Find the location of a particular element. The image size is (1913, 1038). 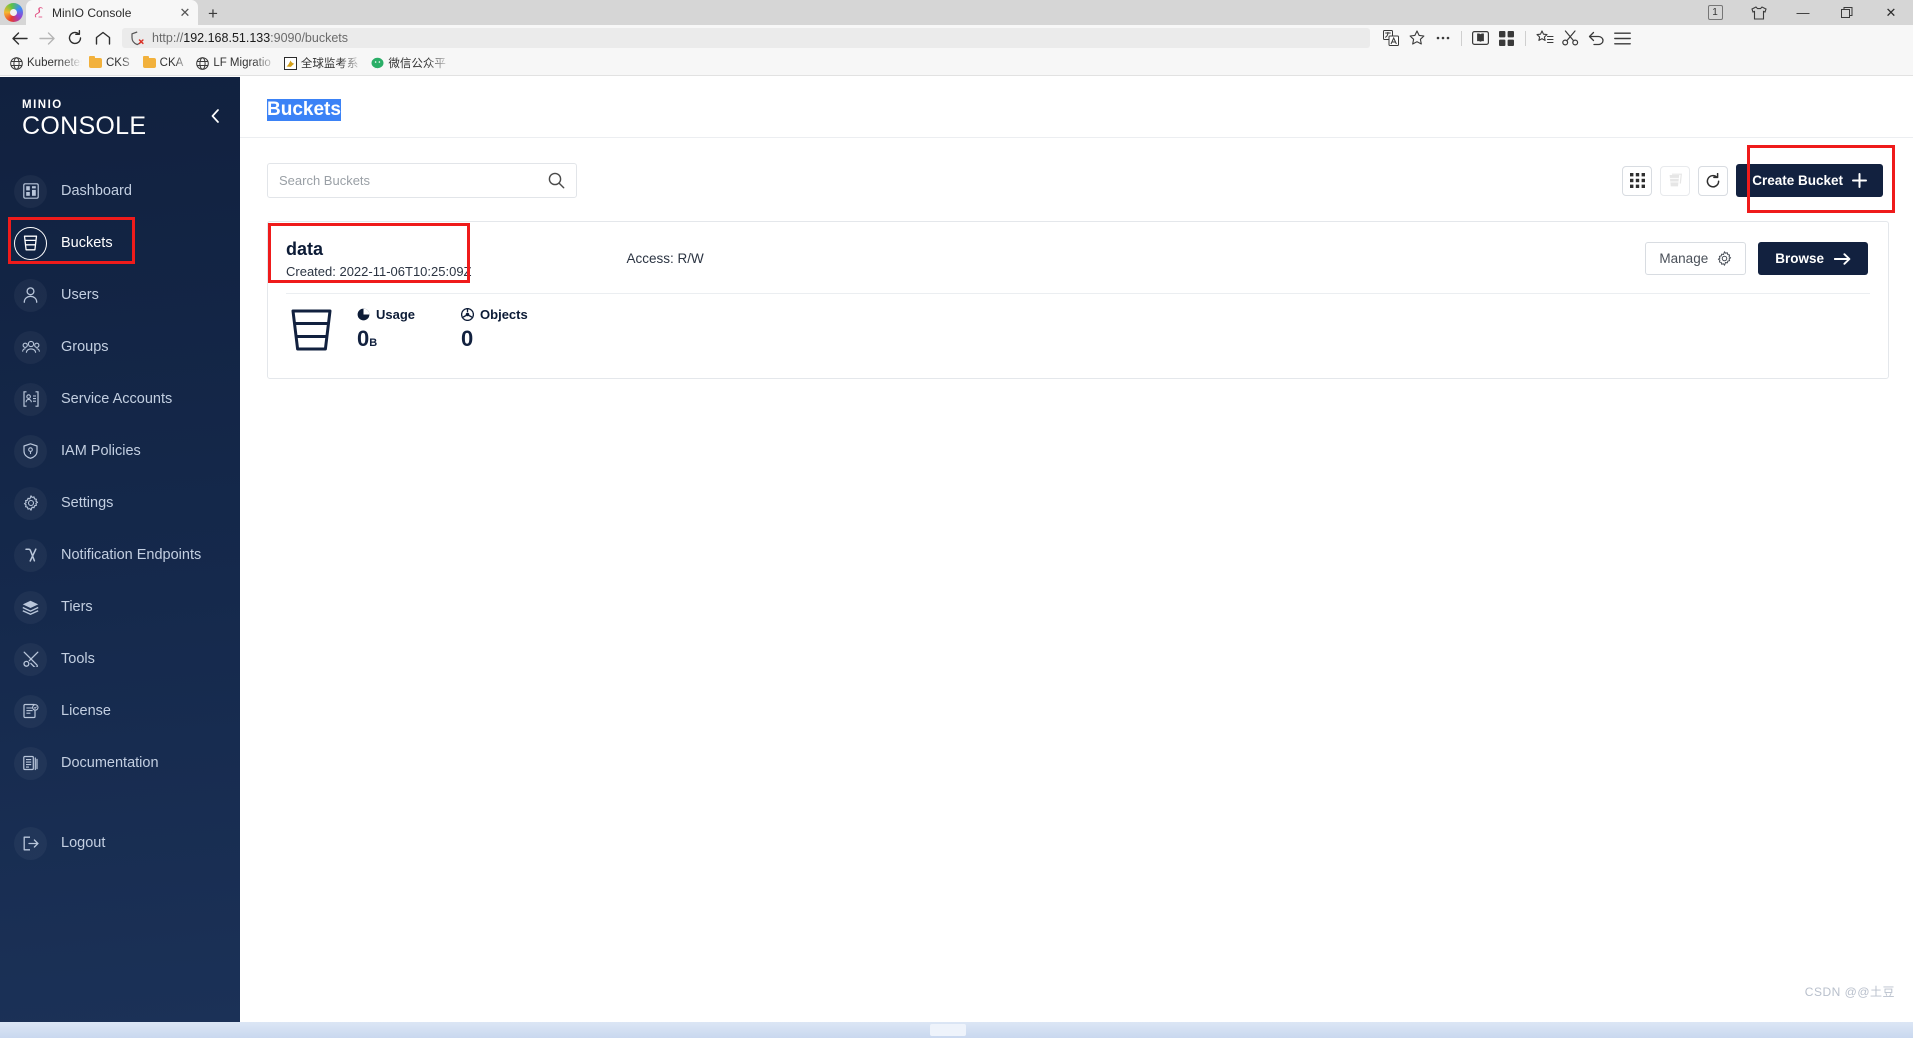

reading-mode-icon is located at coordinates (1480, 38).